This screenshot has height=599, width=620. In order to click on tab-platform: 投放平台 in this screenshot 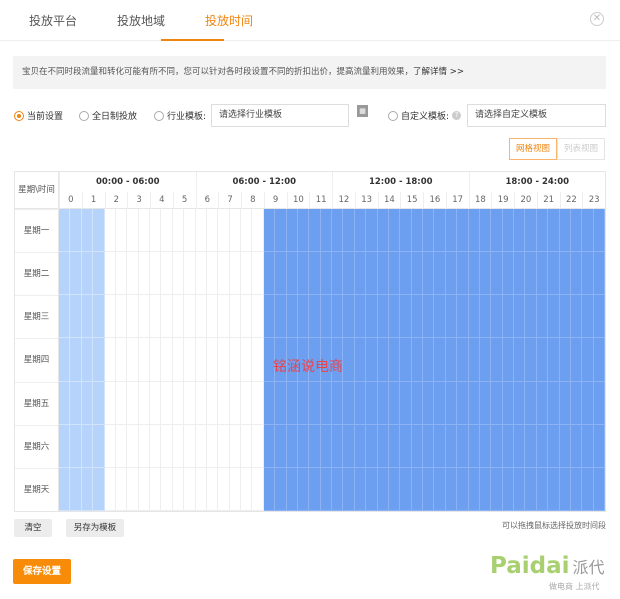, I will do `click(53, 20)`.